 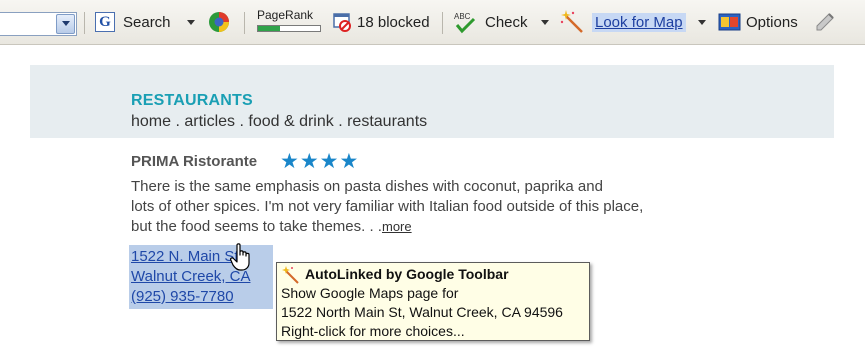 I want to click on combobox-dropdown-button, so click(x=65, y=24).